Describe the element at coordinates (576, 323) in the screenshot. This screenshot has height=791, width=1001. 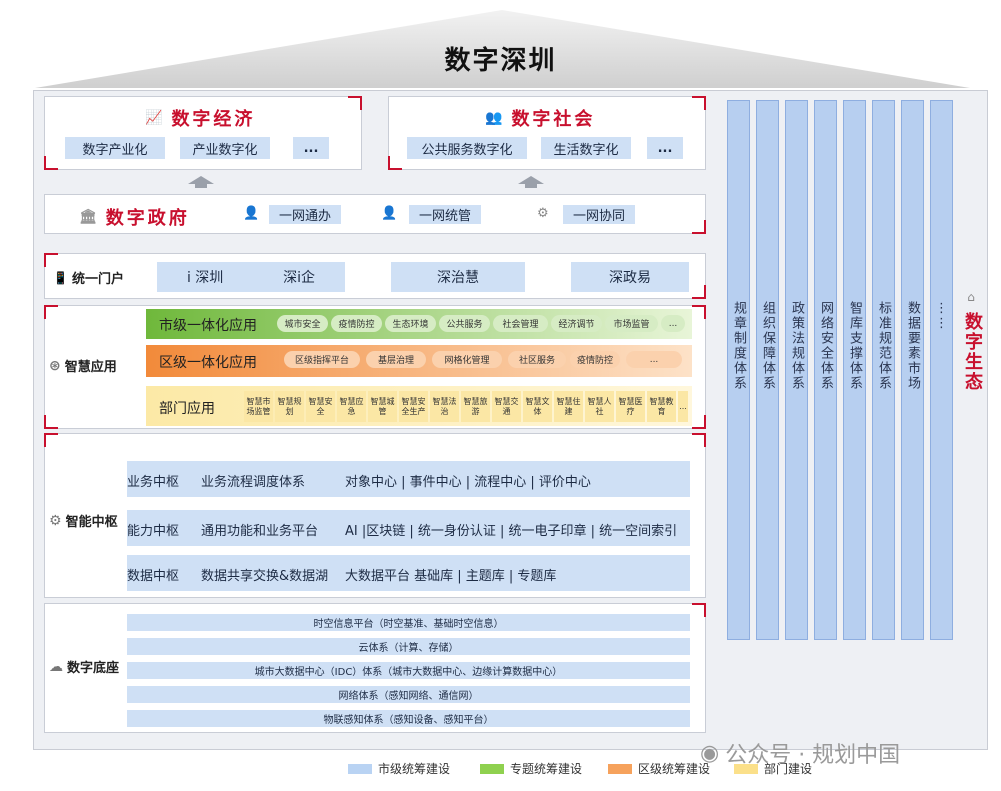
I see `city-chip: 经济调节` at that location.